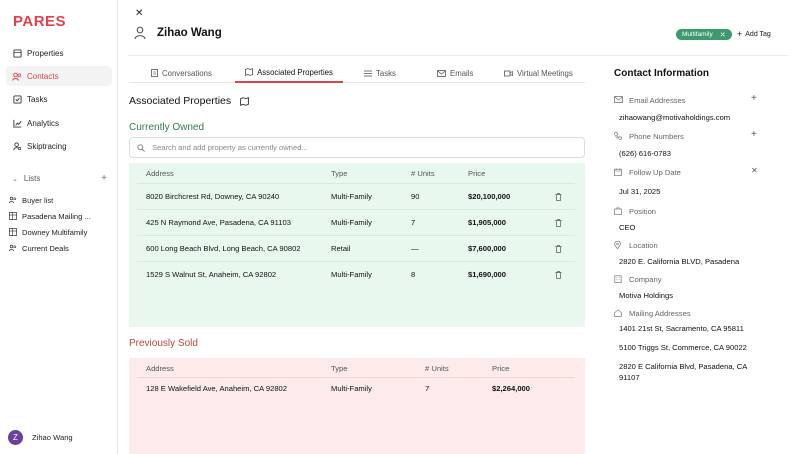 The image size is (800, 454). What do you see at coordinates (104, 178) in the screenshot?
I see `add-list-icon: +` at bounding box center [104, 178].